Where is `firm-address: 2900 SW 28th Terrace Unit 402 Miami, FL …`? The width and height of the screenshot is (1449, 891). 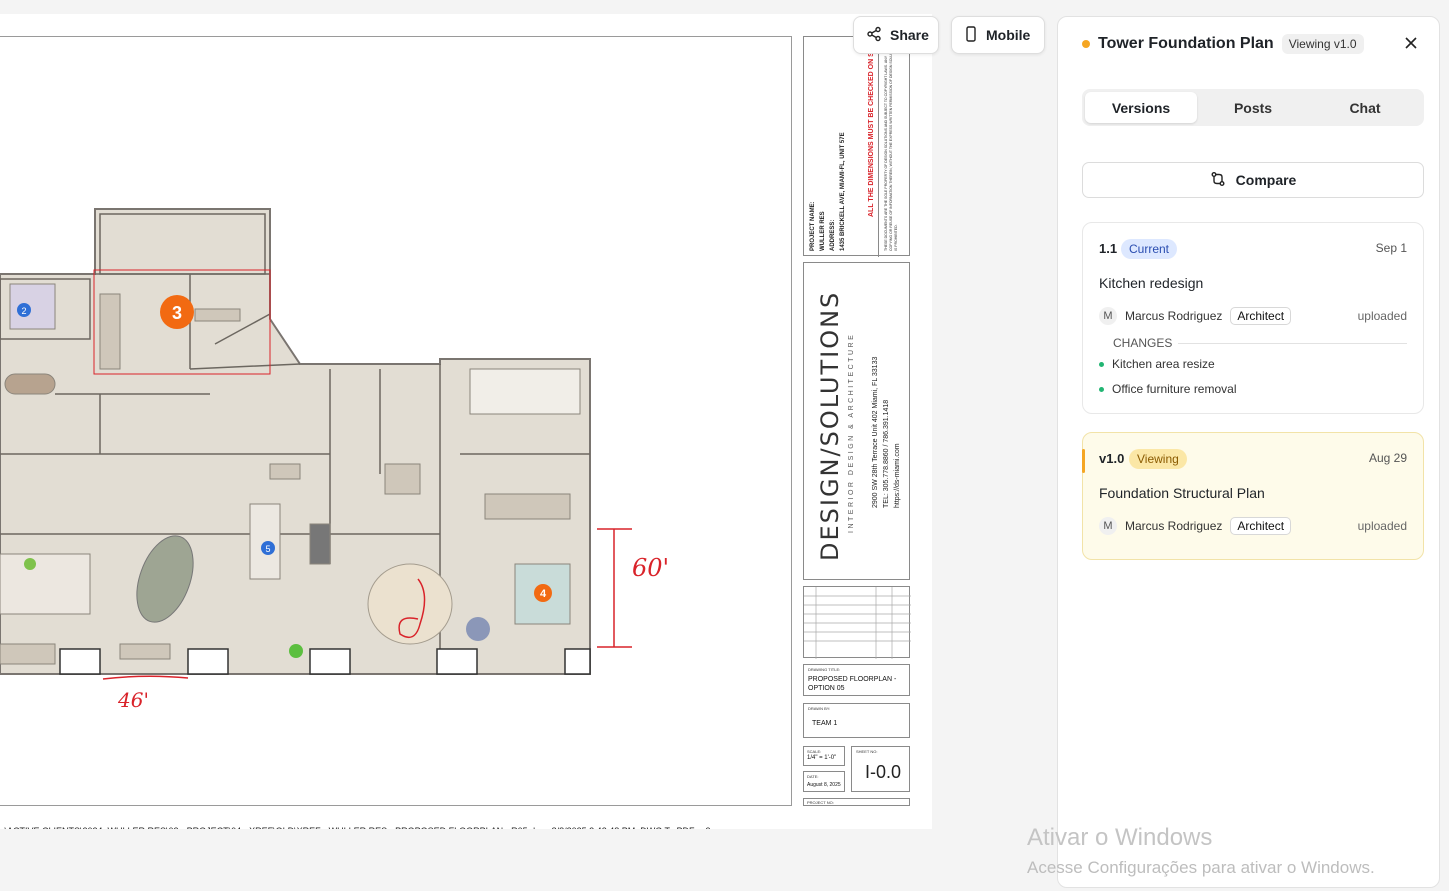 firm-address: 2900 SW 28th Terrace Unit 402 Miami, FL … is located at coordinates (875, 432).